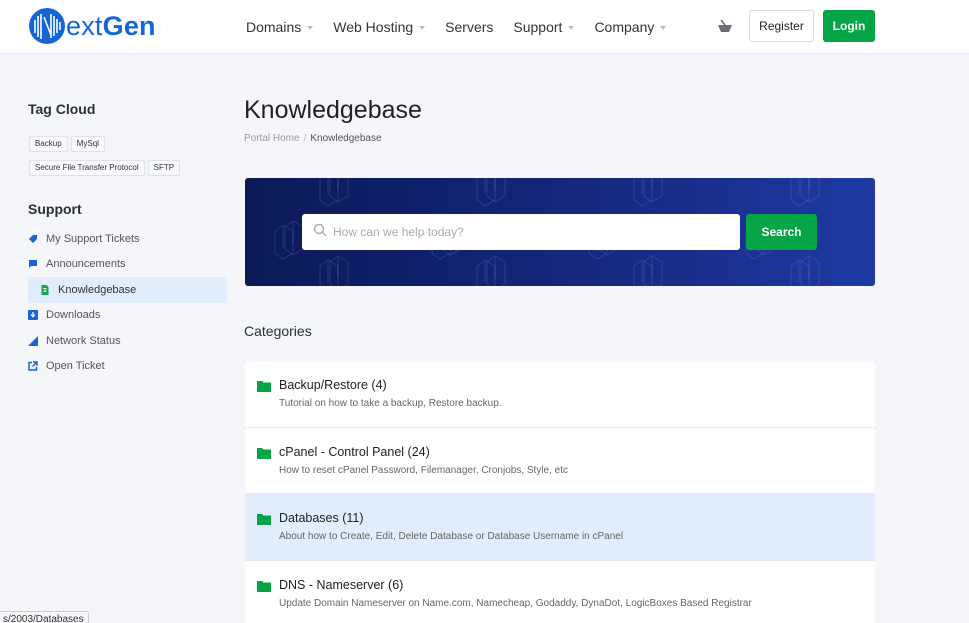  I want to click on login-button: Login, so click(849, 26).